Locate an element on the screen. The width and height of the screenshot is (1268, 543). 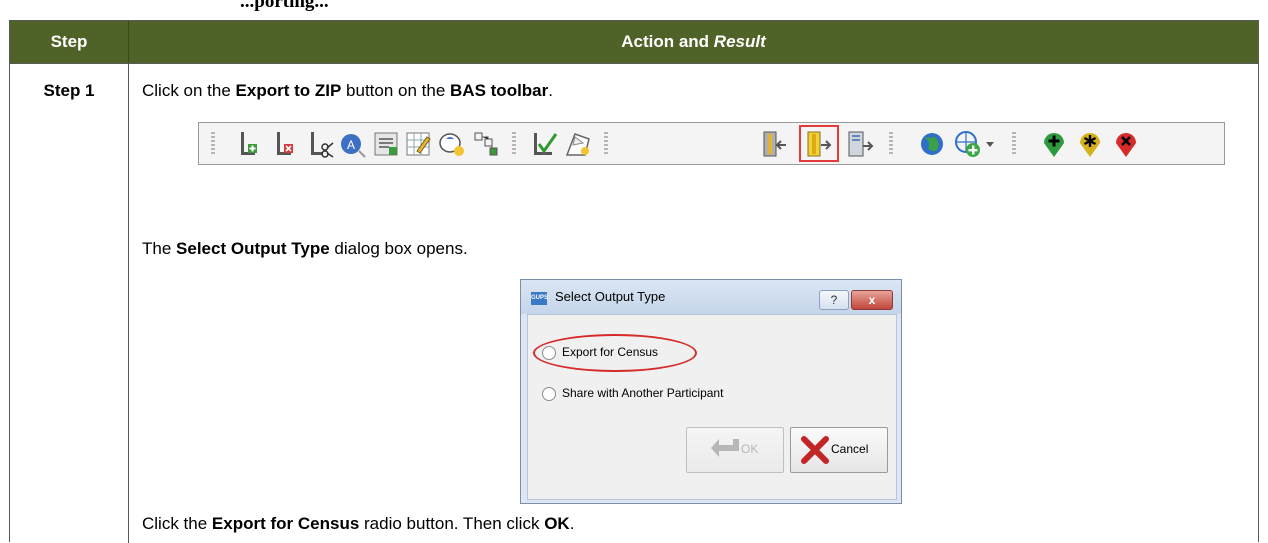
cancel-x-icon is located at coordinates (815, 450).